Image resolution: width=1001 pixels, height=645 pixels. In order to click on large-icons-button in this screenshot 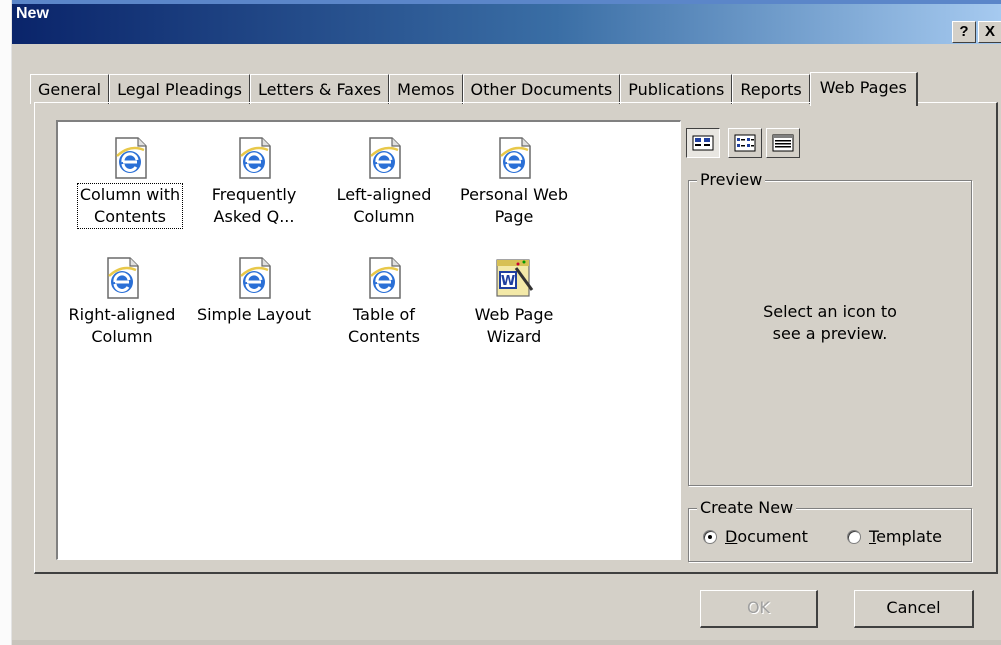, I will do `click(703, 143)`.